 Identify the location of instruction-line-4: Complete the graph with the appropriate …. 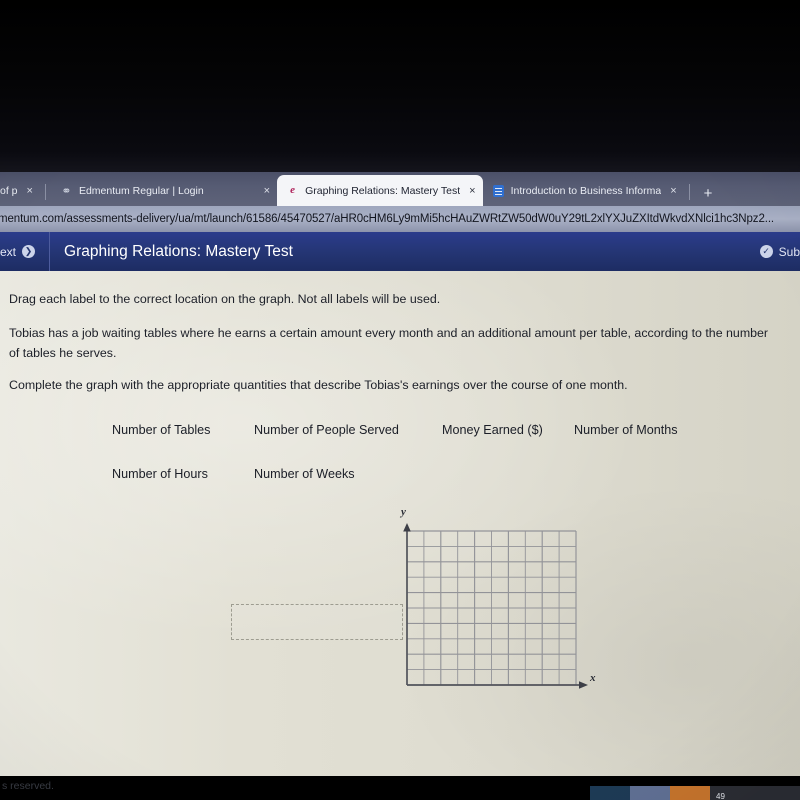
(318, 385).